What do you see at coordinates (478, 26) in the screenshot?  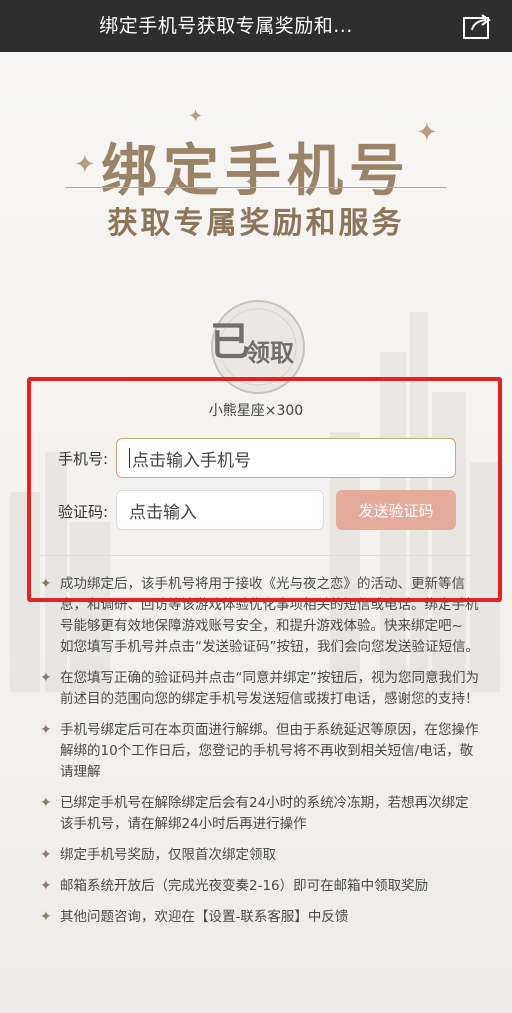 I see `share-icon` at bounding box center [478, 26].